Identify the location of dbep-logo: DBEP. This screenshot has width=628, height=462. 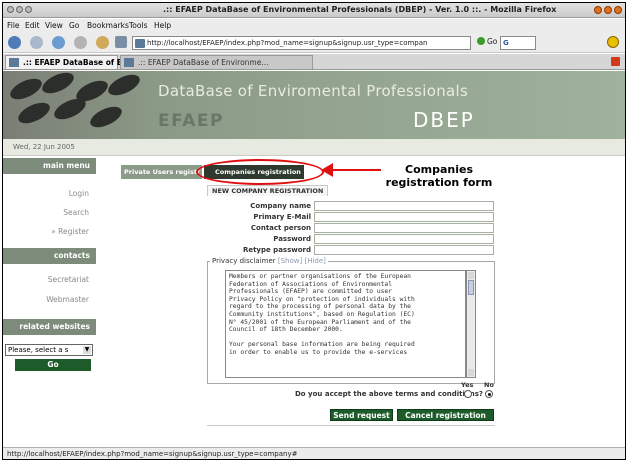
(444, 120).